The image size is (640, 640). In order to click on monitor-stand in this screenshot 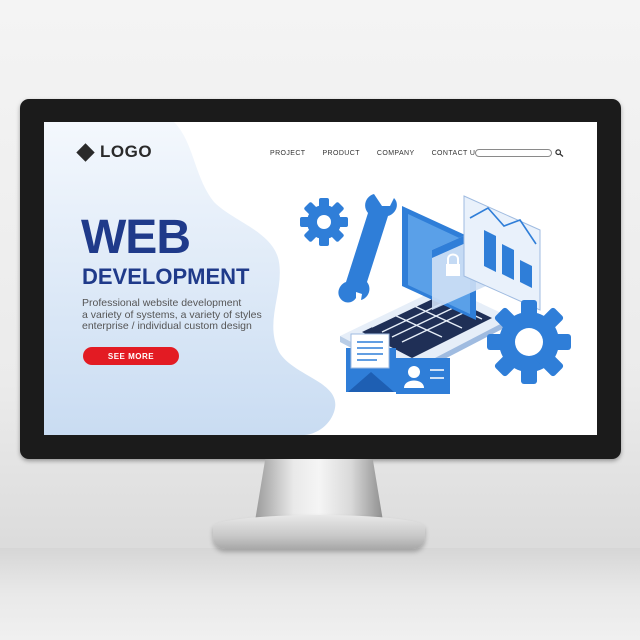, I will do `click(319, 532)`.